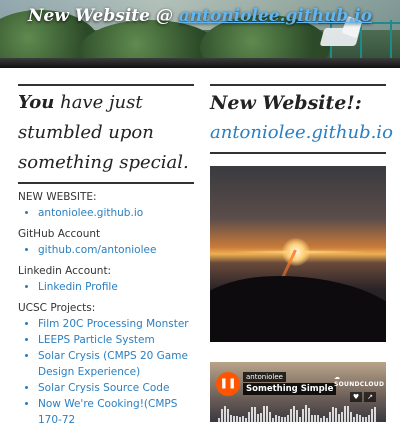  Describe the element at coordinates (298, 309) in the screenshot. I see `photo-mountain` at that location.